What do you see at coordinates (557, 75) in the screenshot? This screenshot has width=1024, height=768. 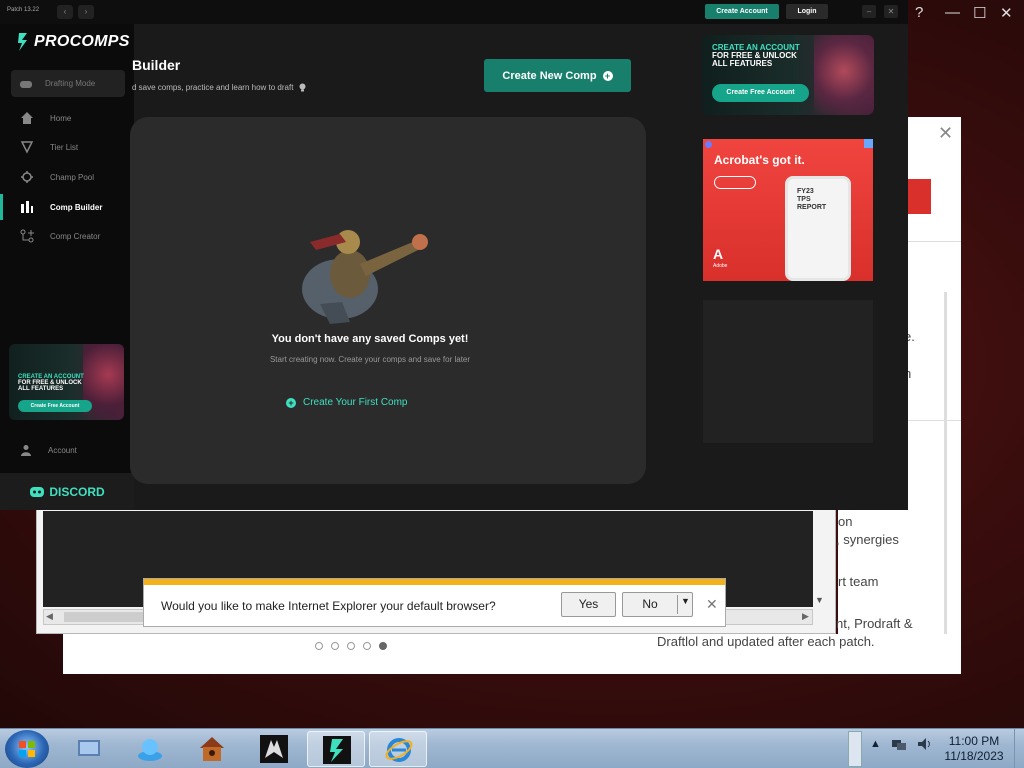 I see `create-new-comp-button: Create New Comp +` at bounding box center [557, 75].